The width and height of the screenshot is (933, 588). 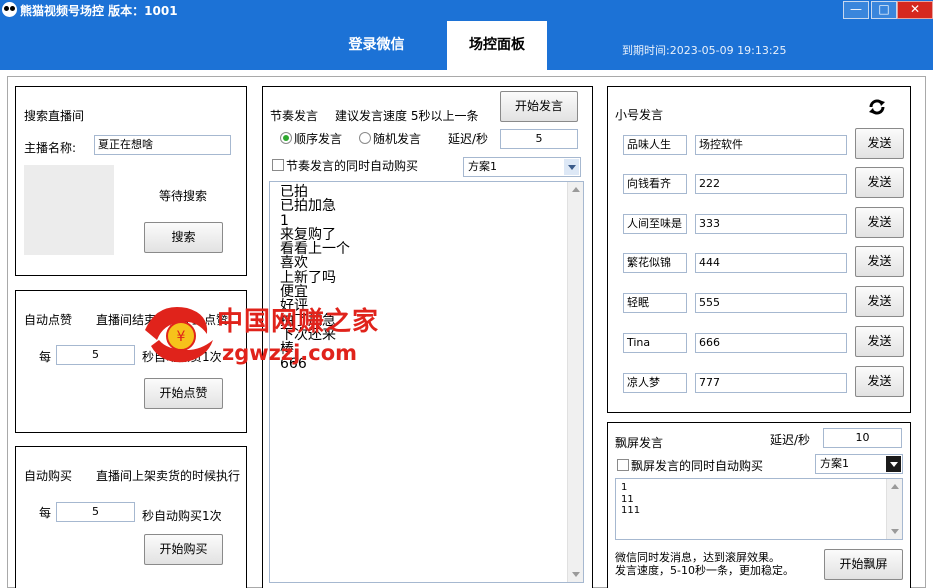 What do you see at coordinates (308, 277) in the screenshot?
I see `script-line: 上新了吗` at bounding box center [308, 277].